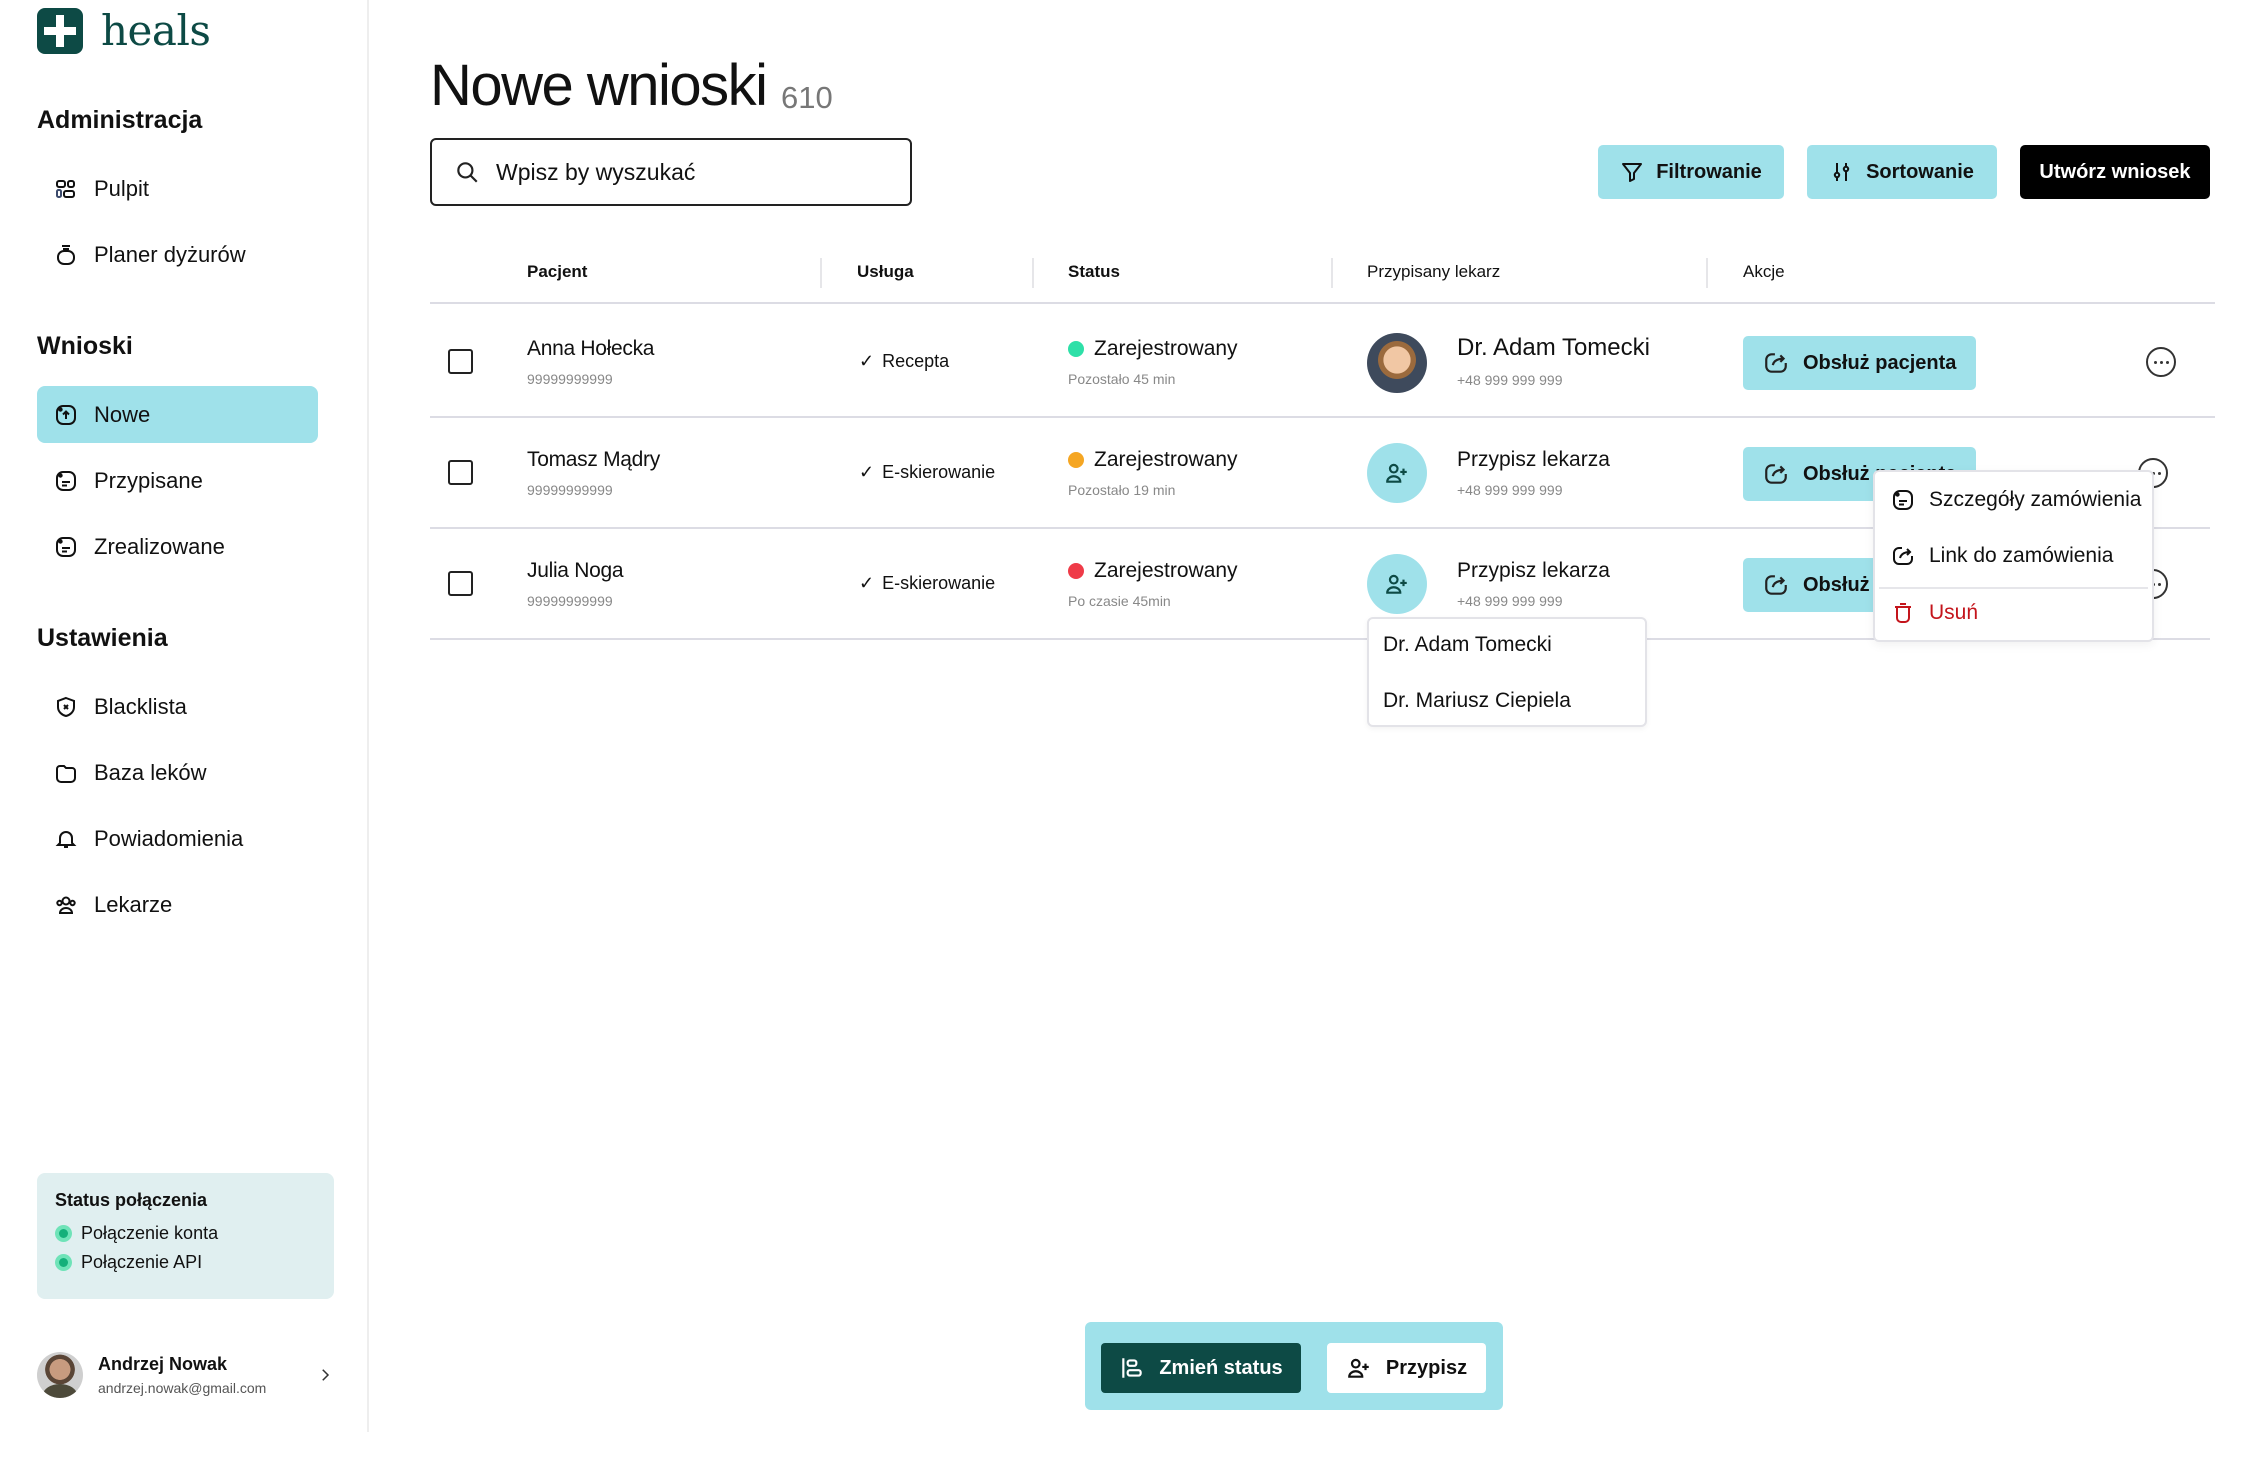 This screenshot has height=1462, width=2251. What do you see at coordinates (1434, 271) in the screenshot?
I see `column-header-lekarz: Przypisany lekarz` at bounding box center [1434, 271].